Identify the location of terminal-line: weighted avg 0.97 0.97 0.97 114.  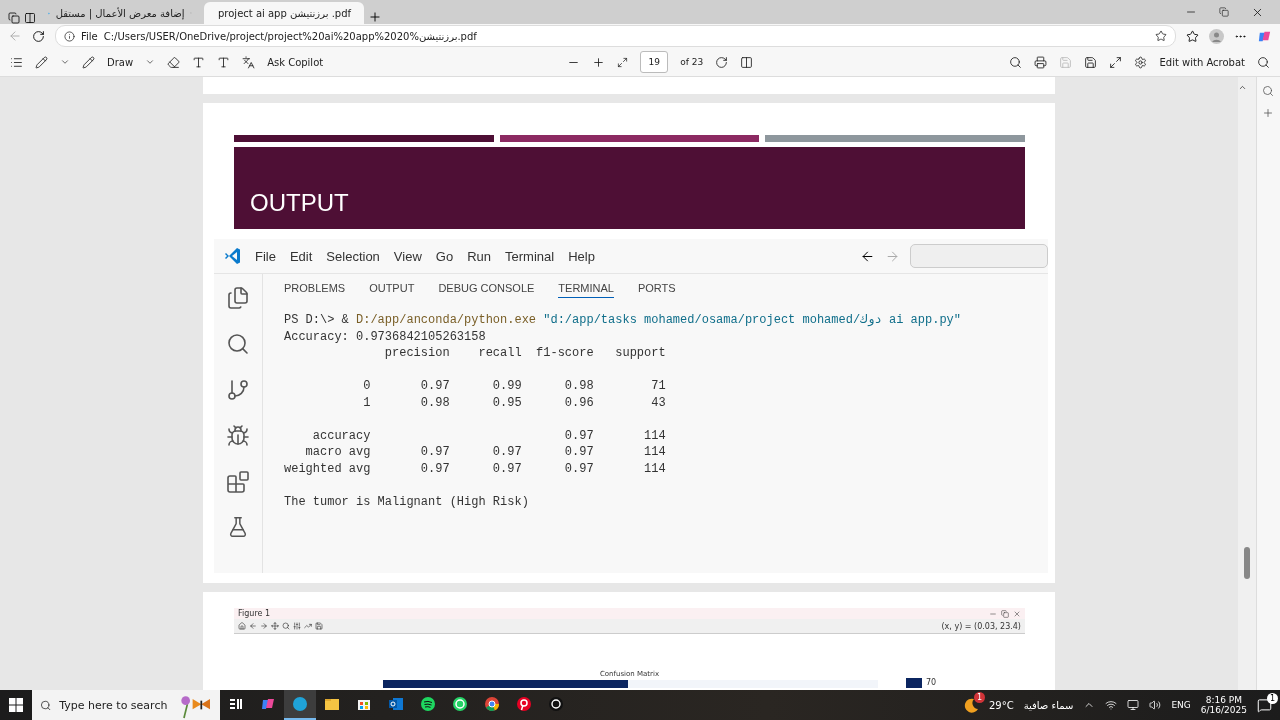
(475, 468).